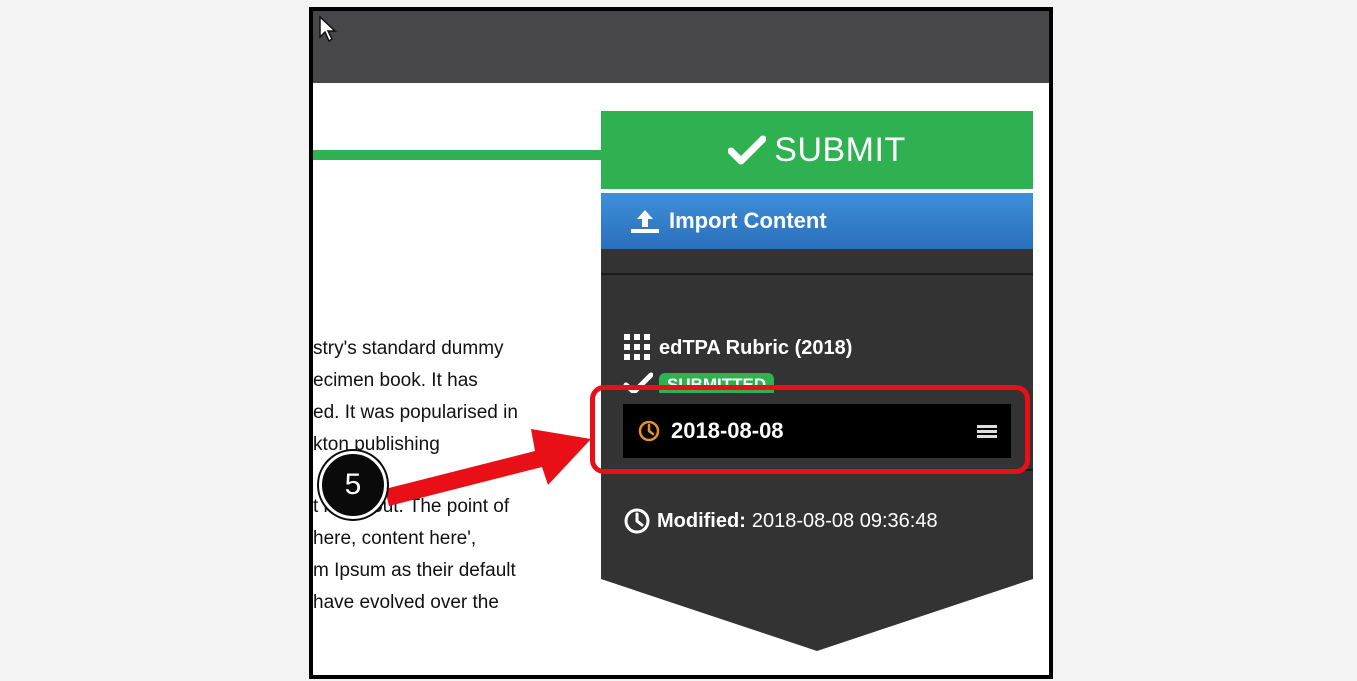 This screenshot has height=681, width=1357. I want to click on step-number-badge: 5, so click(353, 485).